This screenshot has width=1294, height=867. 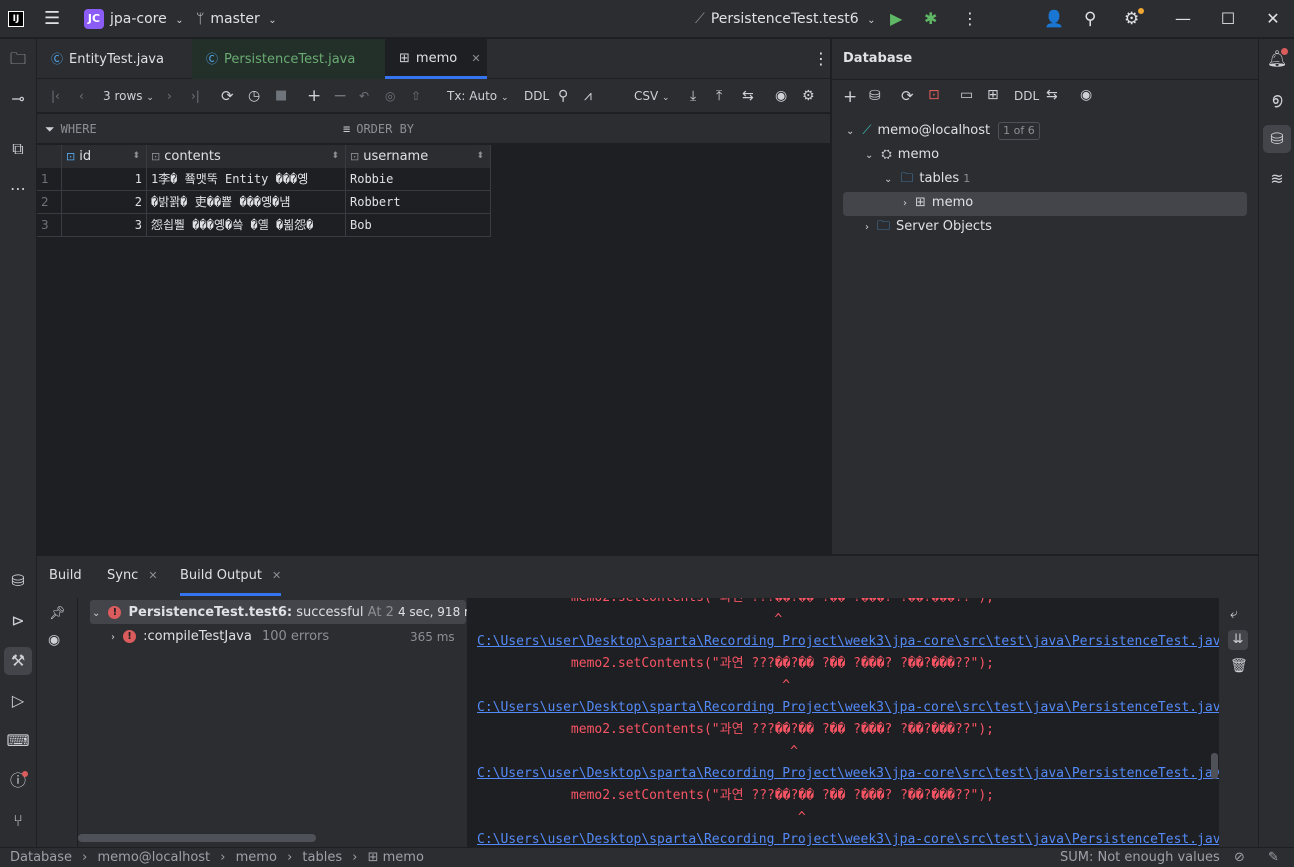 I want to click on query-console-icon: ▭, so click(x=966, y=95).